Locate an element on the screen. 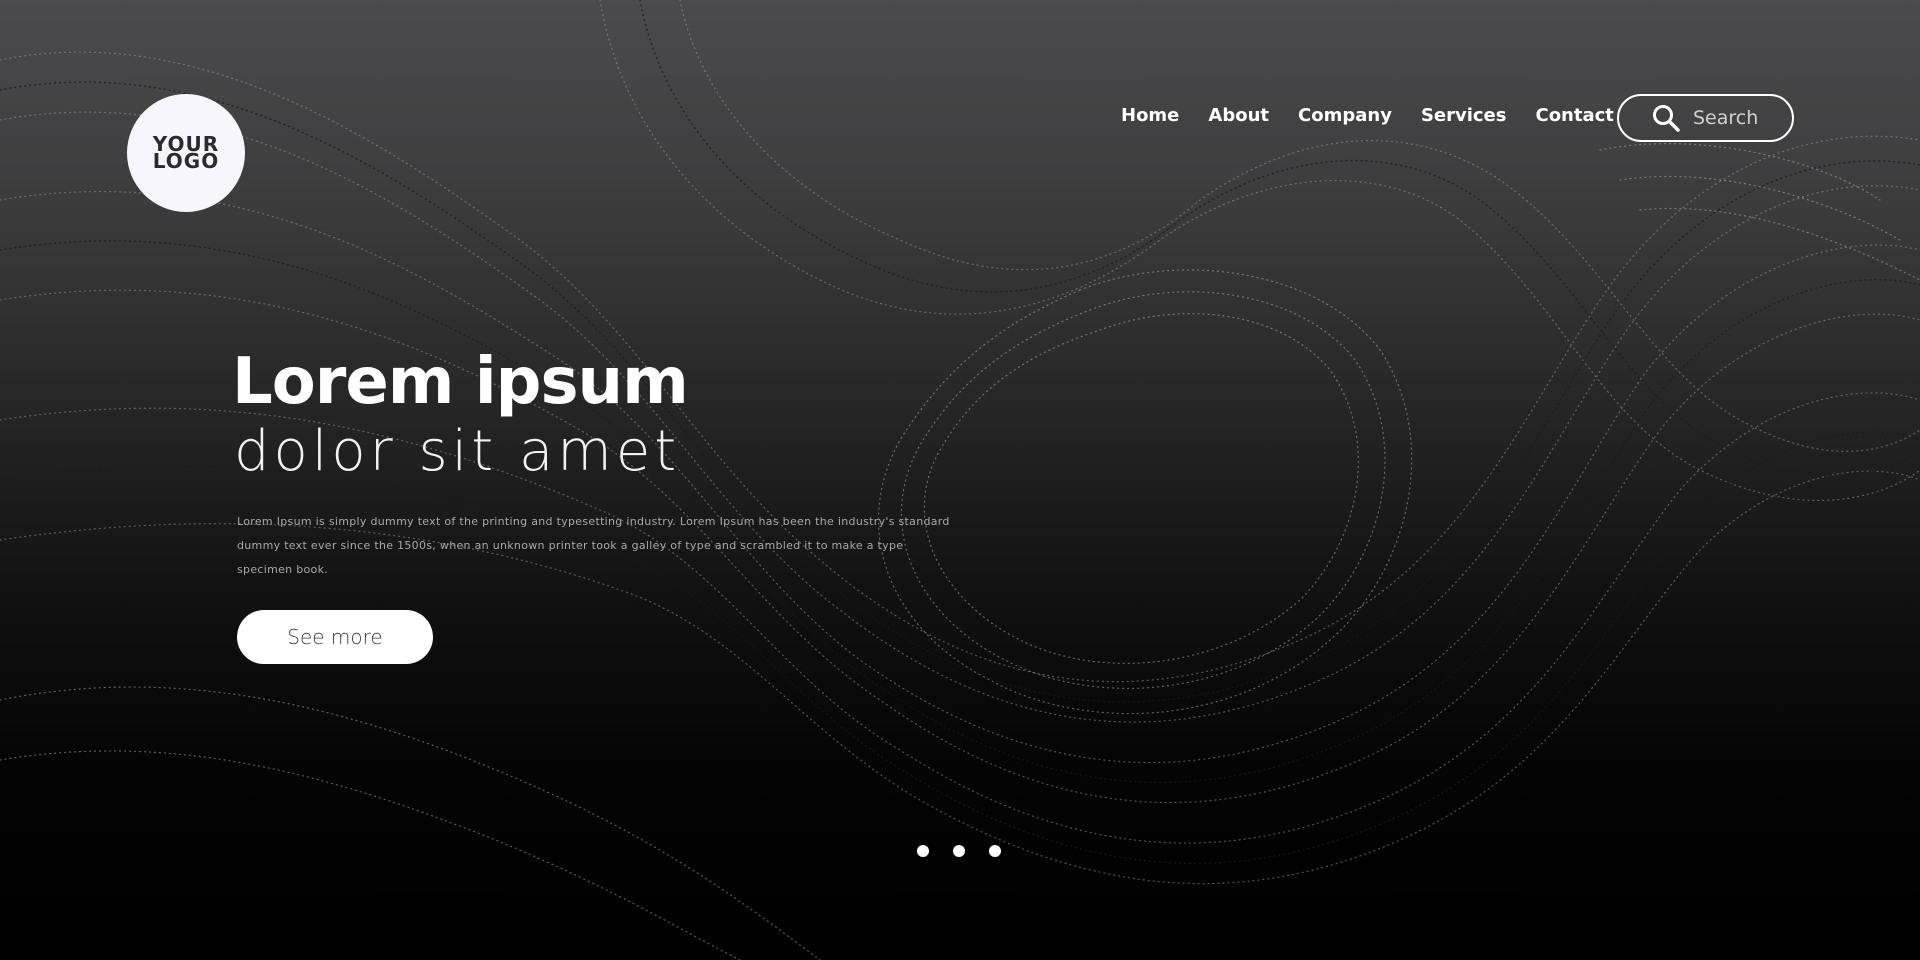 The height and width of the screenshot is (960, 1920). nav-item-company: Company is located at coordinates (1345, 115).